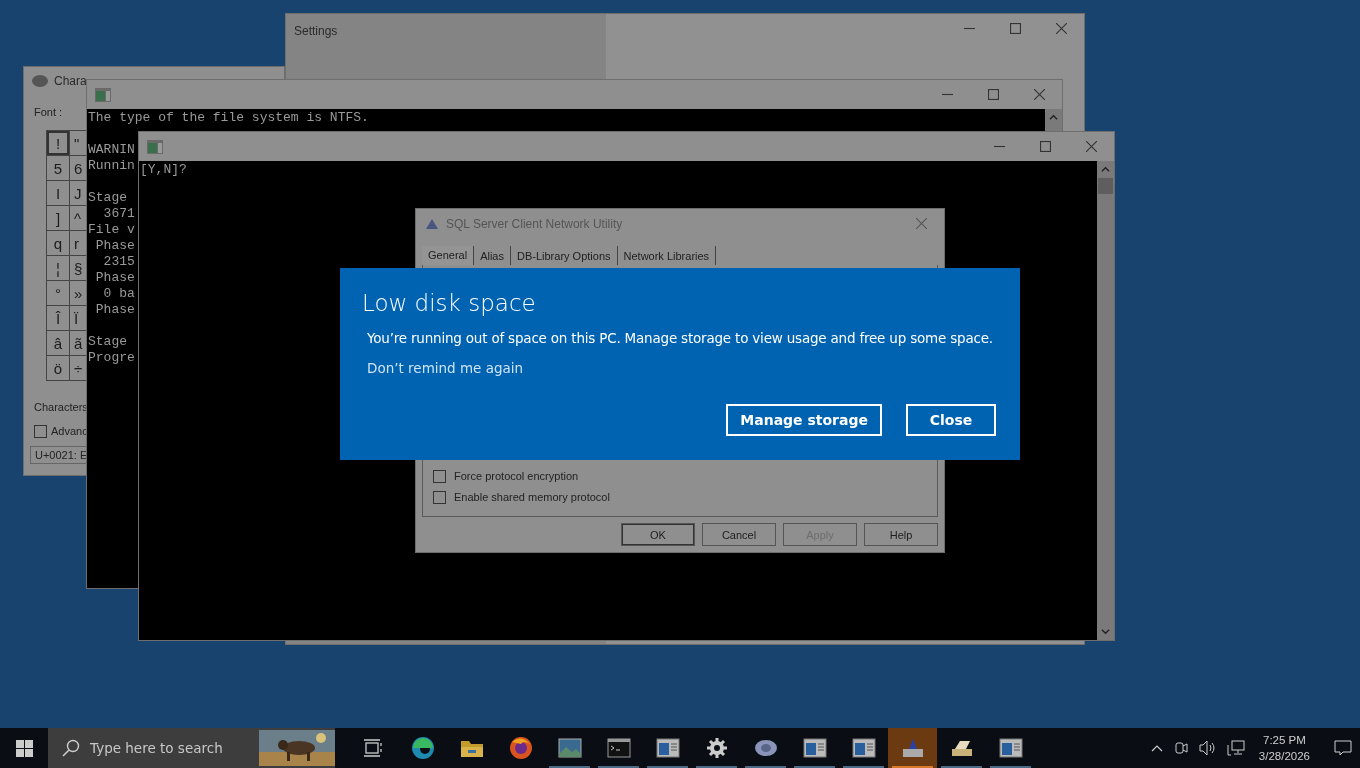 Image resolution: width=1360 pixels, height=768 pixels. I want to click on network-icon, so click(1235, 748).